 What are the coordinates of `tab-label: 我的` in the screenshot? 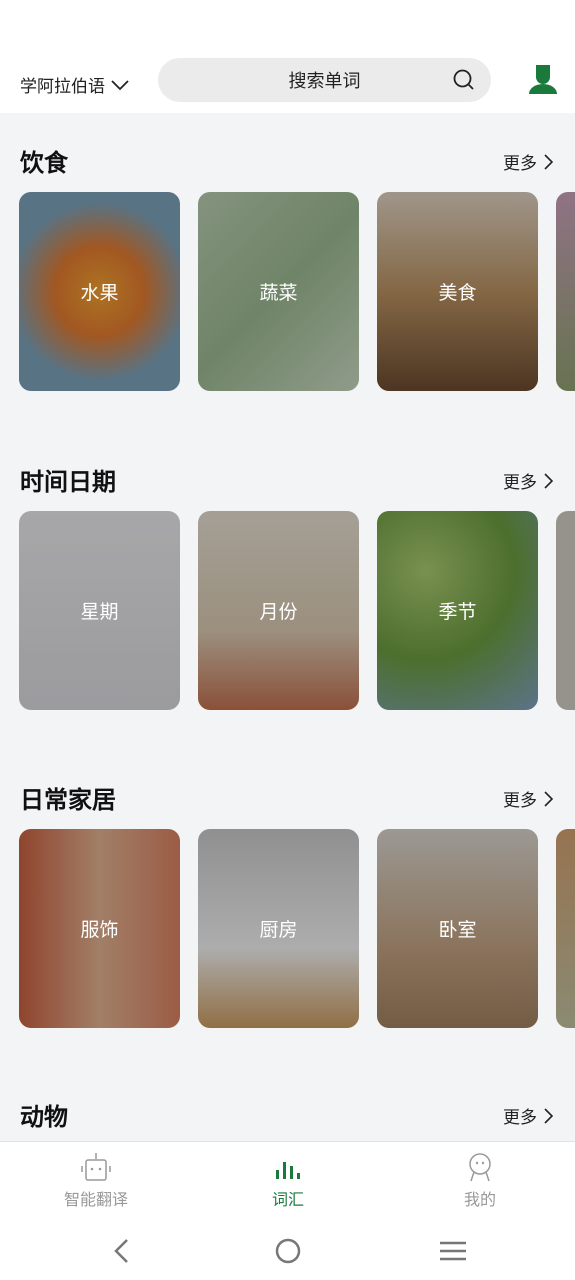 It's located at (479, 1199).